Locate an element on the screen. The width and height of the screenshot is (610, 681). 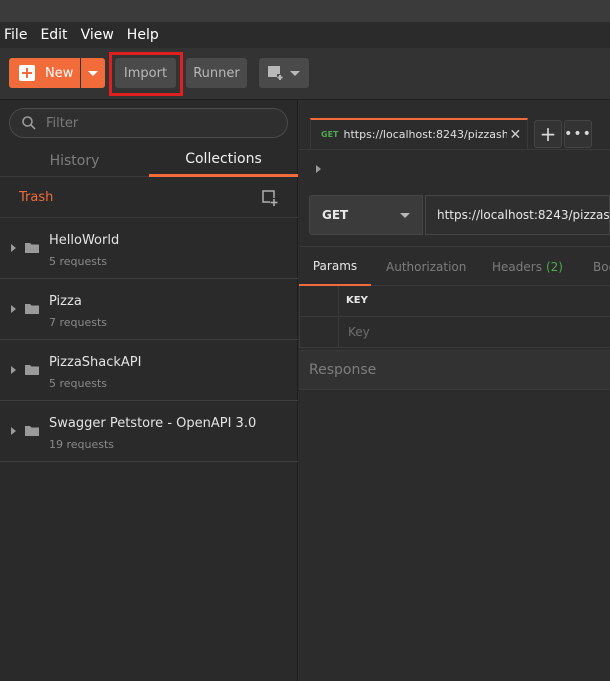
response-label: Response is located at coordinates (343, 370).